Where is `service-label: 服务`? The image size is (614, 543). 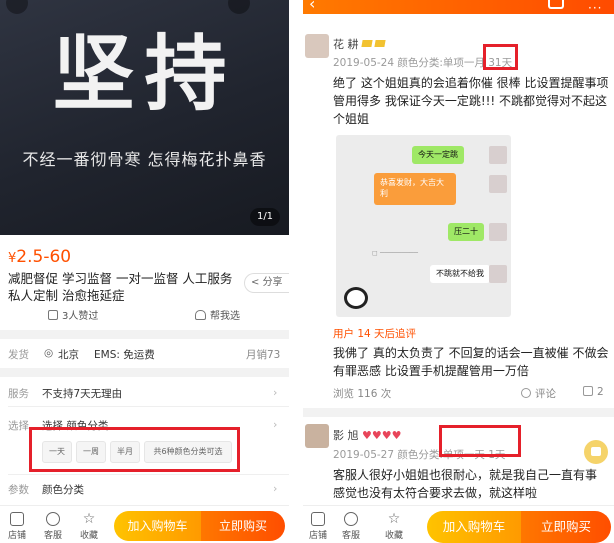
service-label: 服务 is located at coordinates (18, 394).